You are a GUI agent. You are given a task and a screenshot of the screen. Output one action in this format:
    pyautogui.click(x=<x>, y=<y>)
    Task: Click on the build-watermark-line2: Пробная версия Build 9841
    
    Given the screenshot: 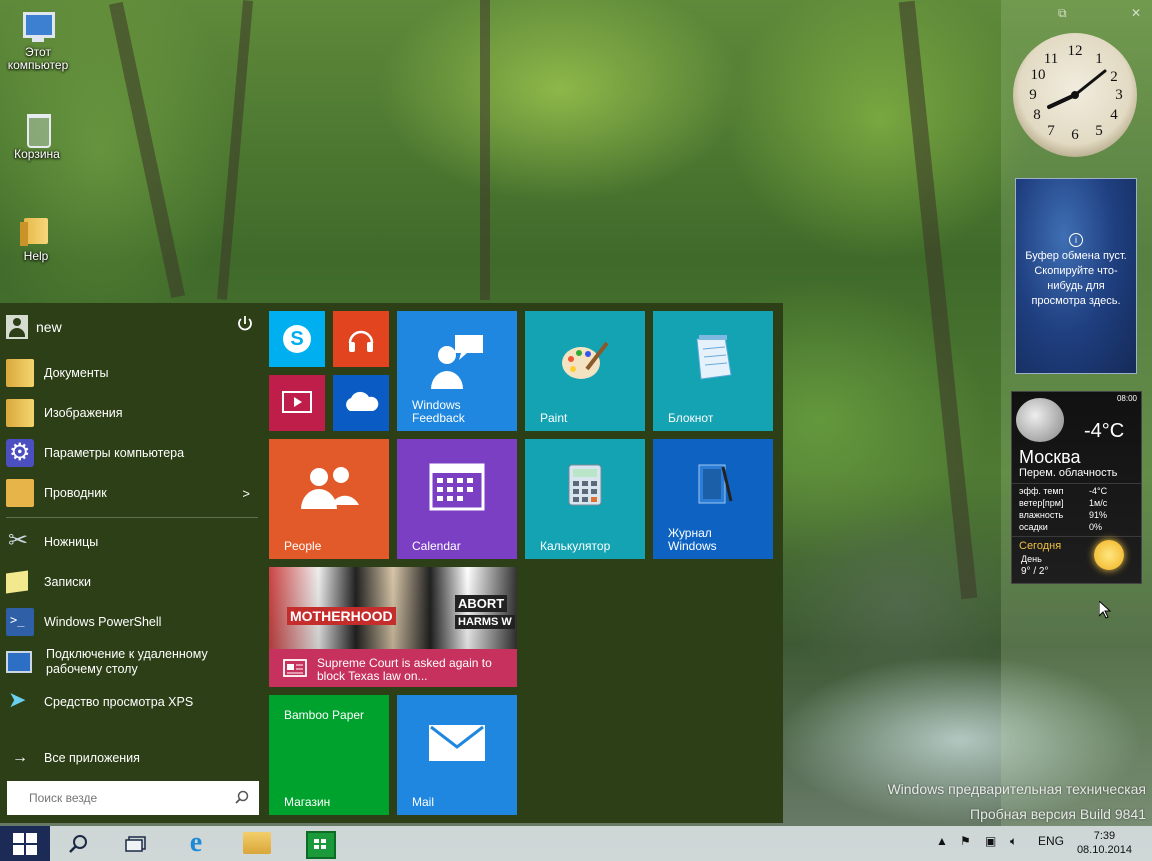 What is the action you would take?
    pyautogui.click(x=1058, y=814)
    